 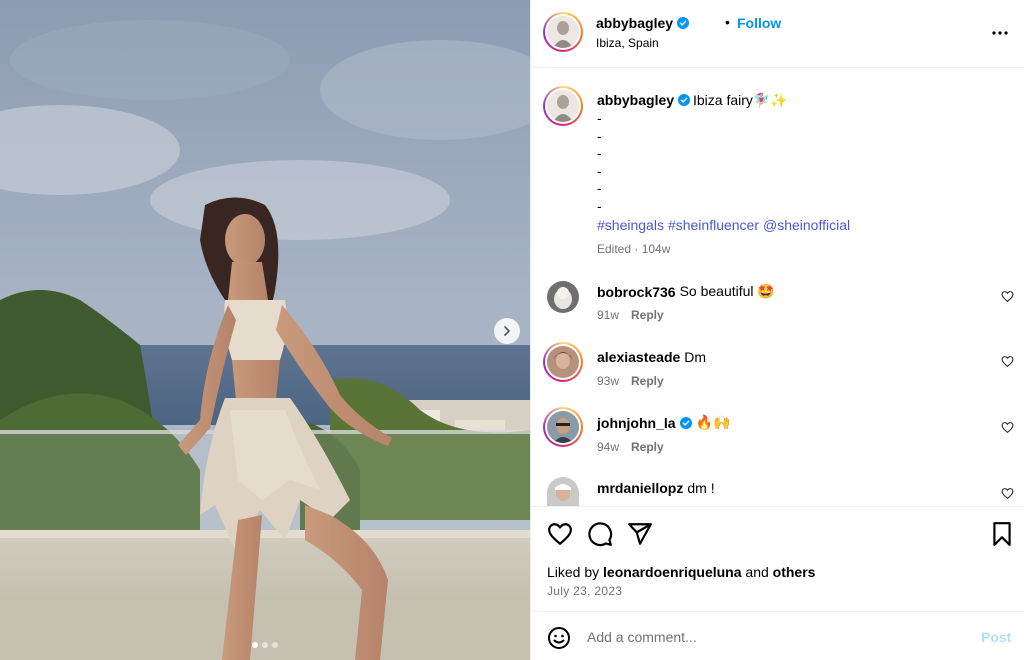 I want to click on follow-button: Follow, so click(x=759, y=23).